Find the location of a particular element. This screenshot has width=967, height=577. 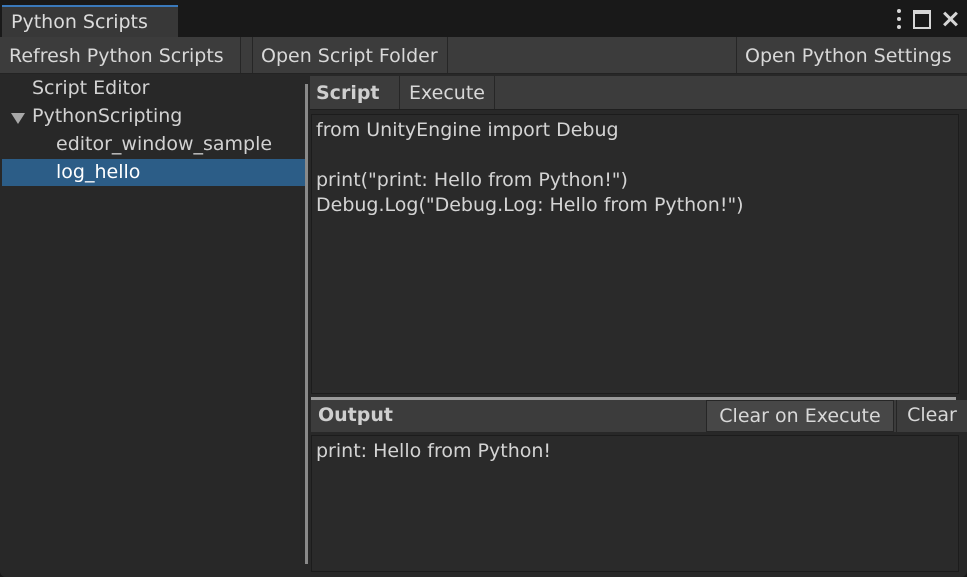

title-icons is located at coordinates (927, 19).